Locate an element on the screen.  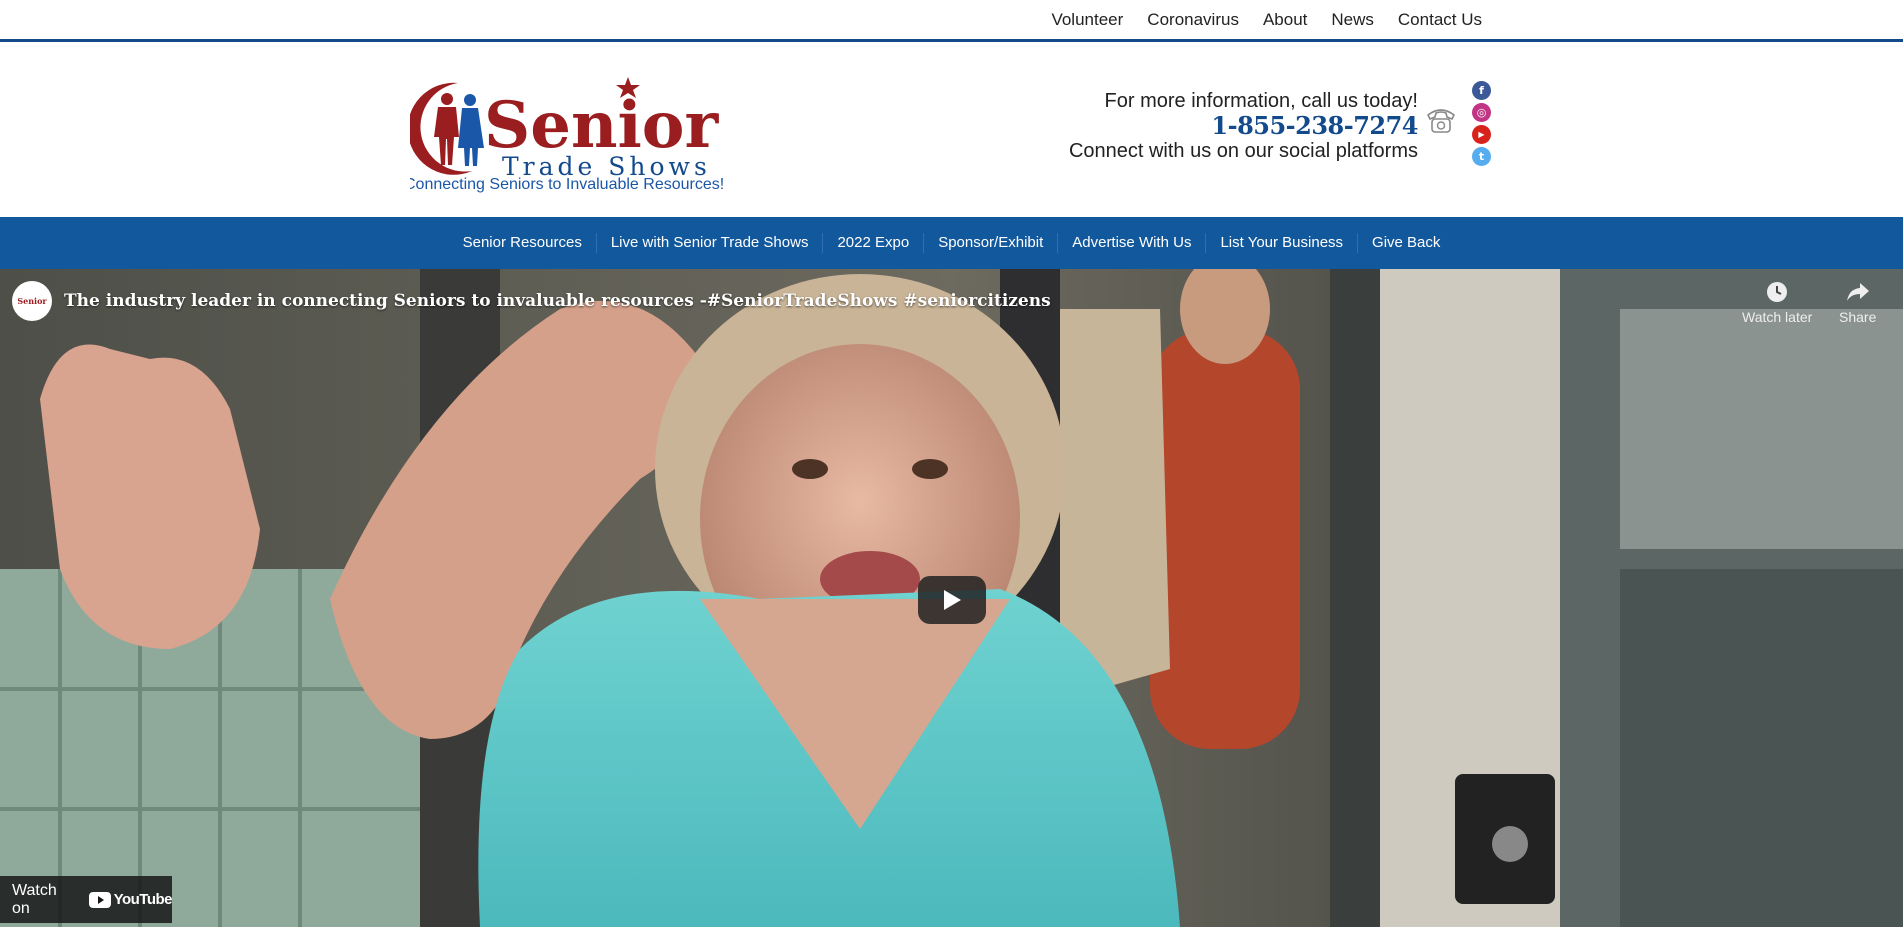
watch-on-youtube-button: Watch on YouTube is located at coordinates (86, 899).